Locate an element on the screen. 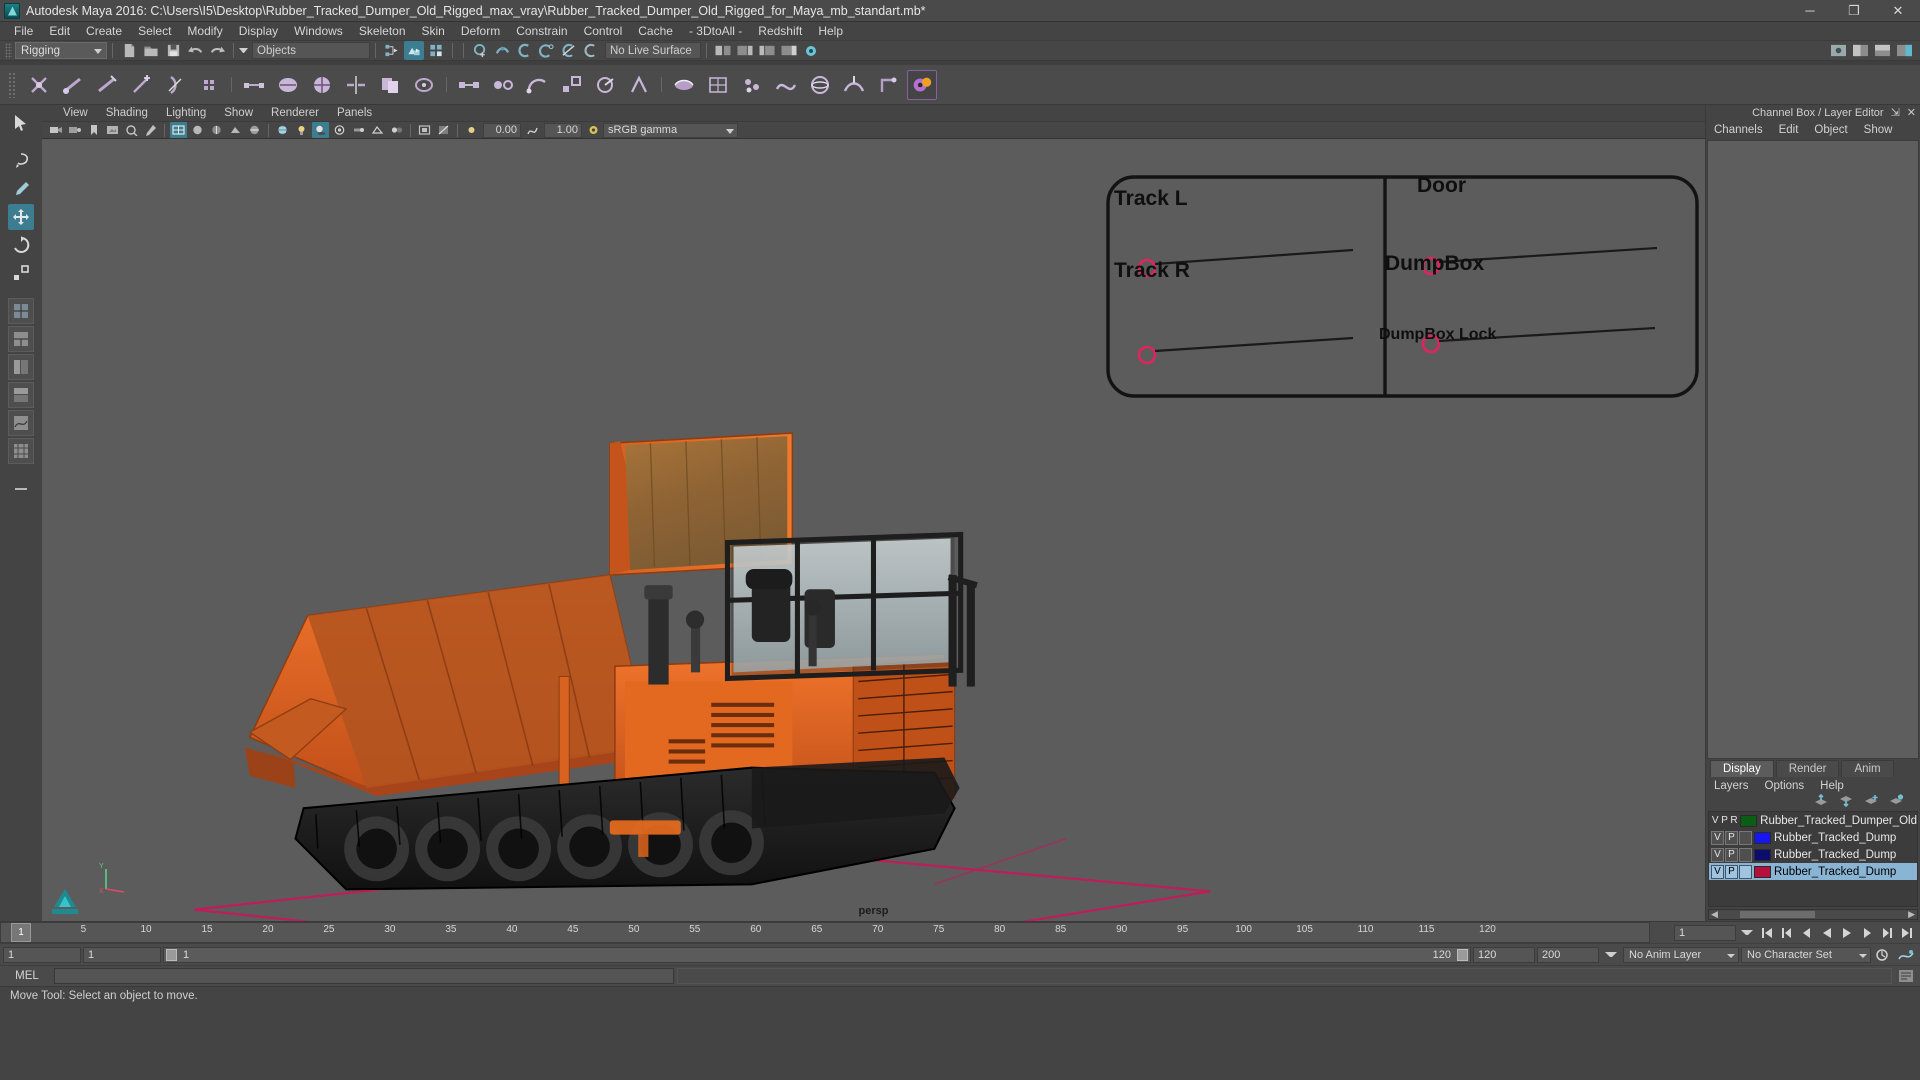 The image size is (1920, 1080). play-backwards-icon is located at coordinates (1827, 933).